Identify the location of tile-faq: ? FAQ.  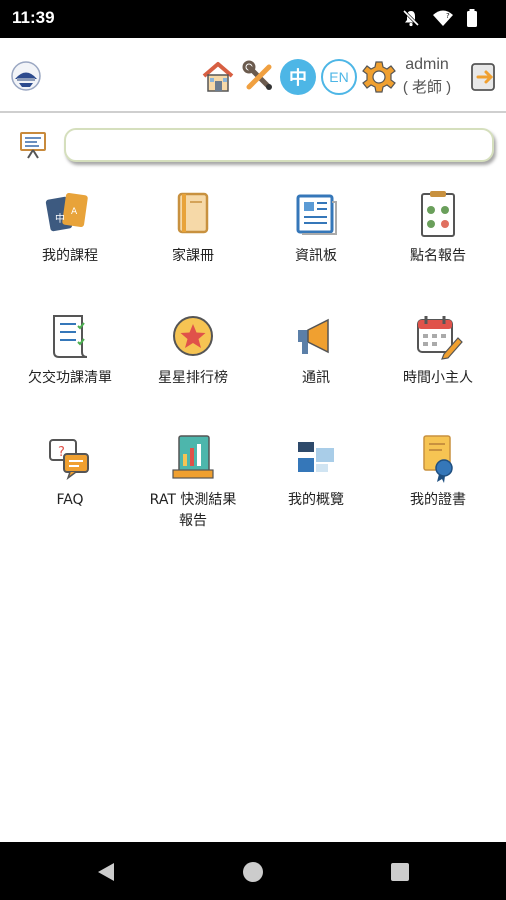
(70, 471).